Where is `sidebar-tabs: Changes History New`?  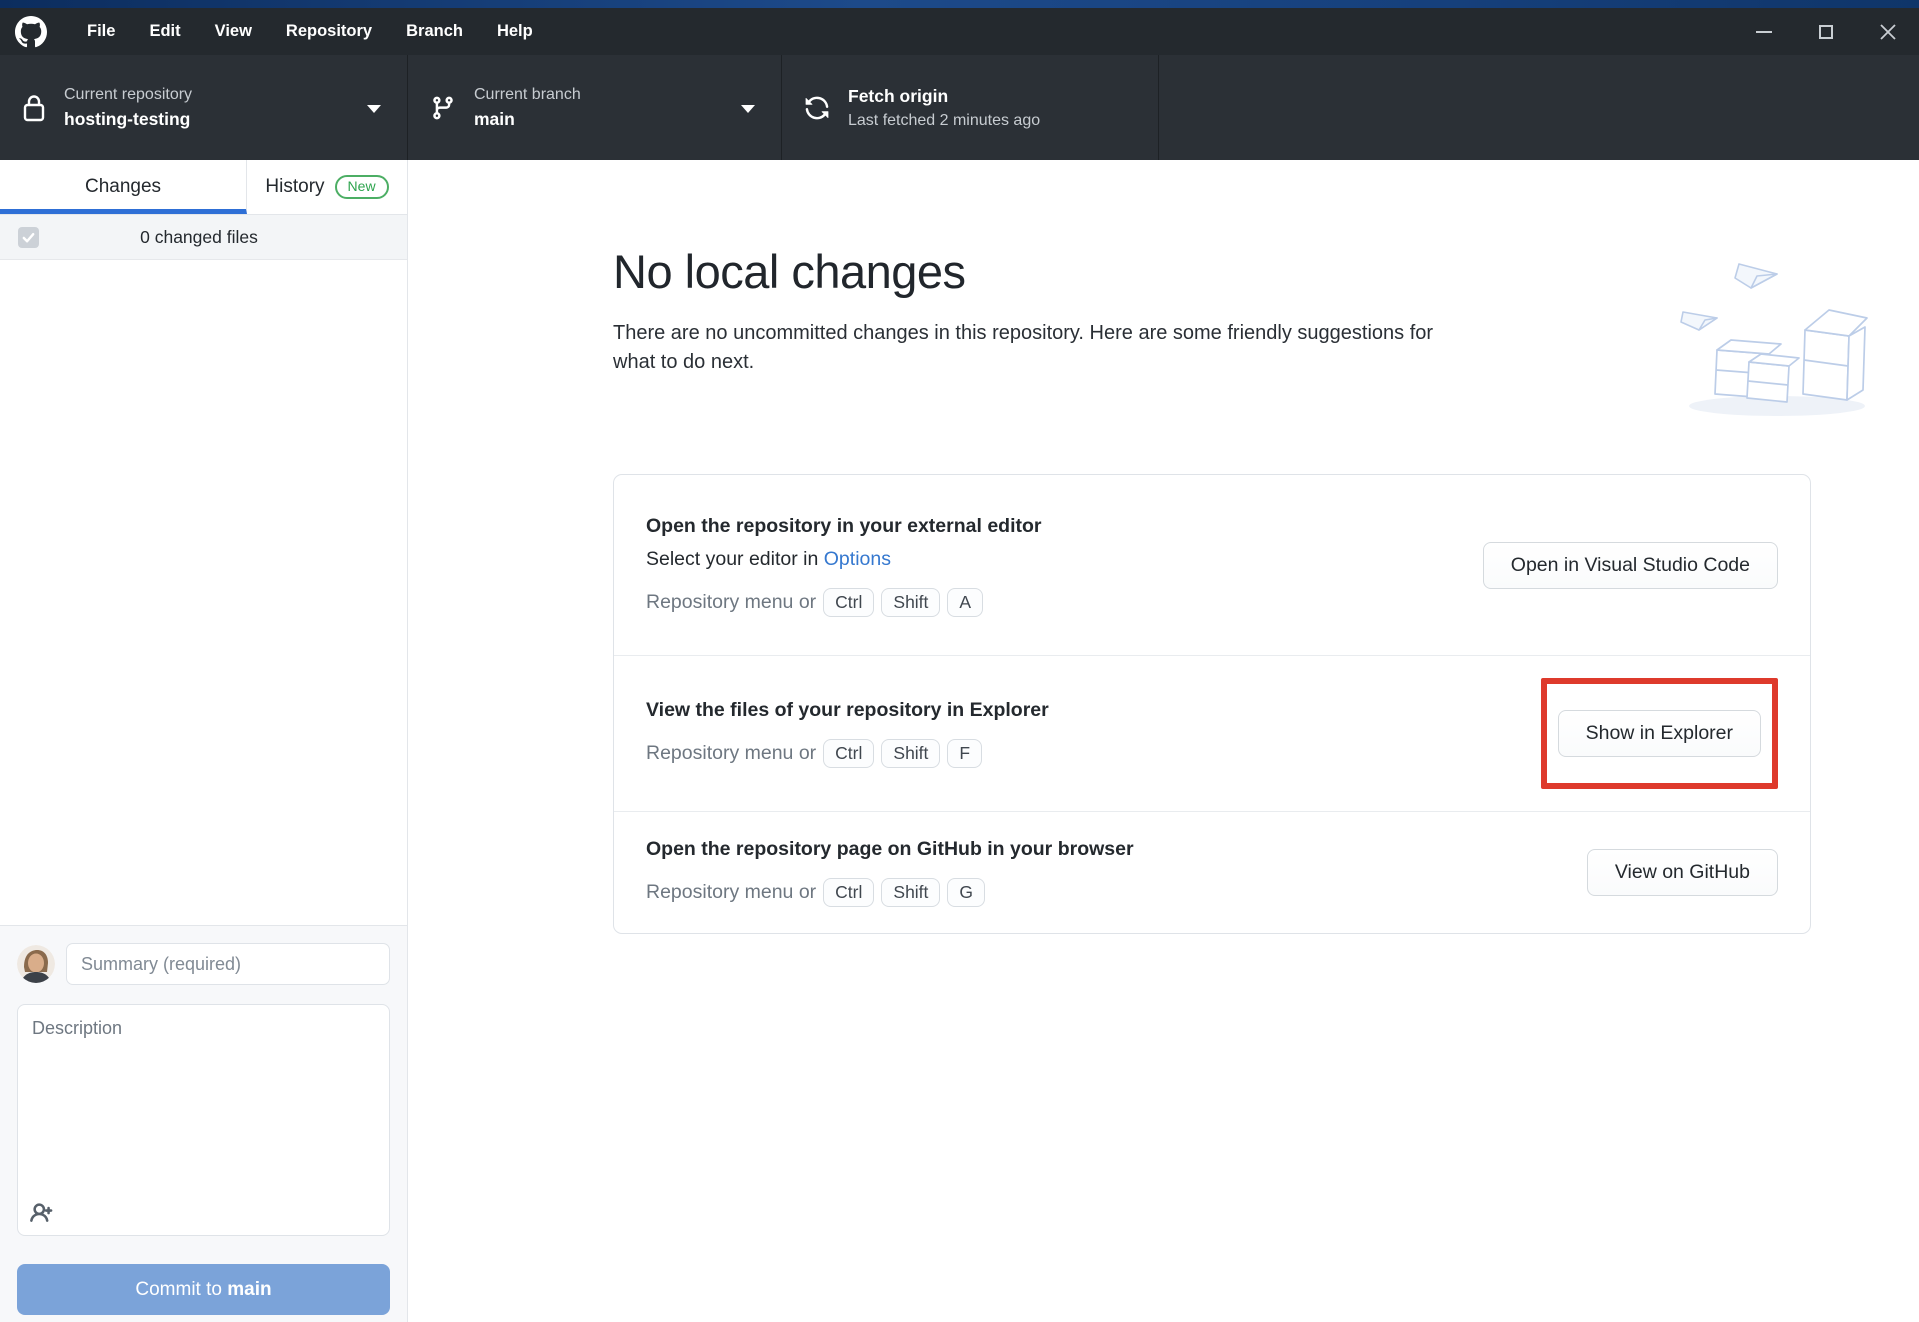 sidebar-tabs: Changes History New is located at coordinates (203, 187).